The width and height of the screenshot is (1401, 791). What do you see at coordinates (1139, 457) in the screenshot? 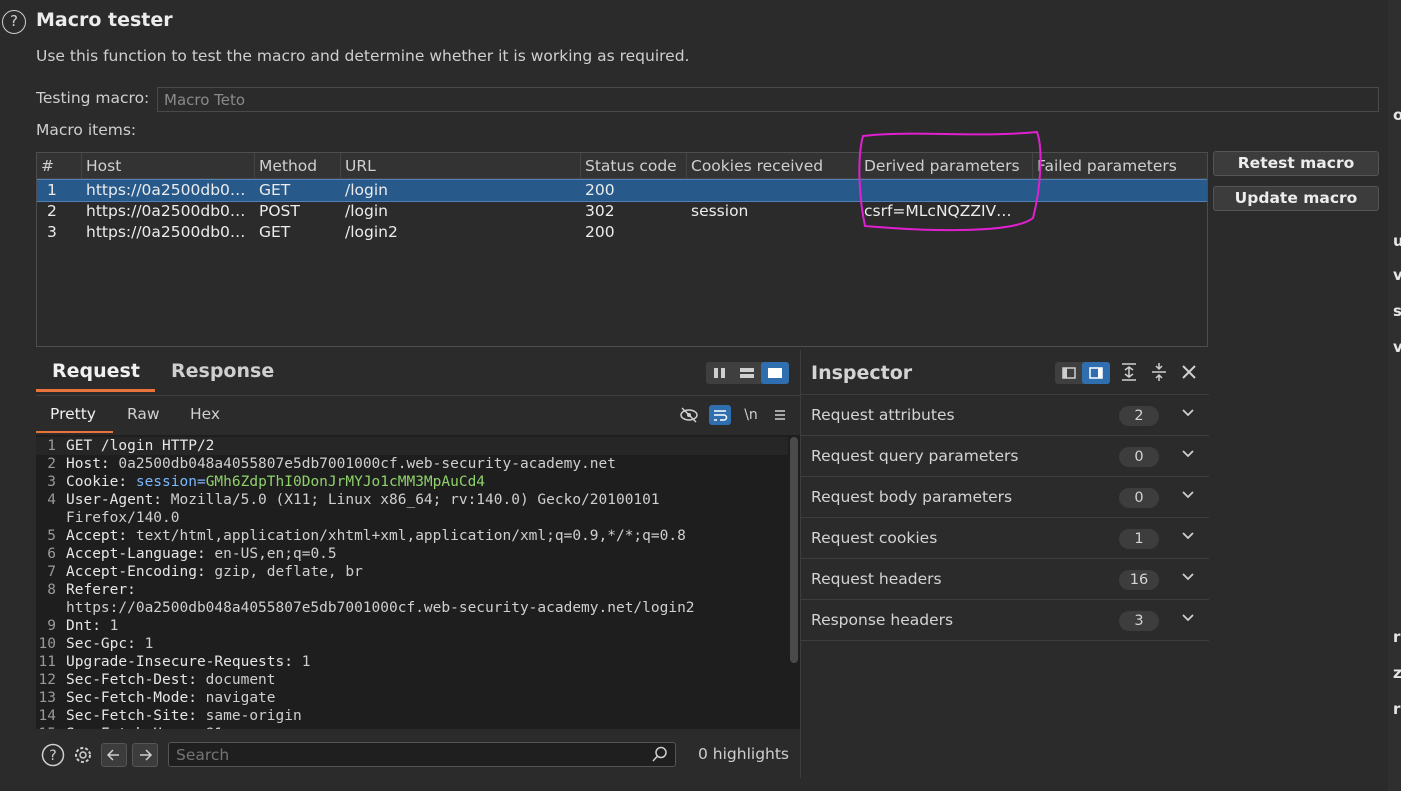
I see `count-badge: 0` at bounding box center [1139, 457].